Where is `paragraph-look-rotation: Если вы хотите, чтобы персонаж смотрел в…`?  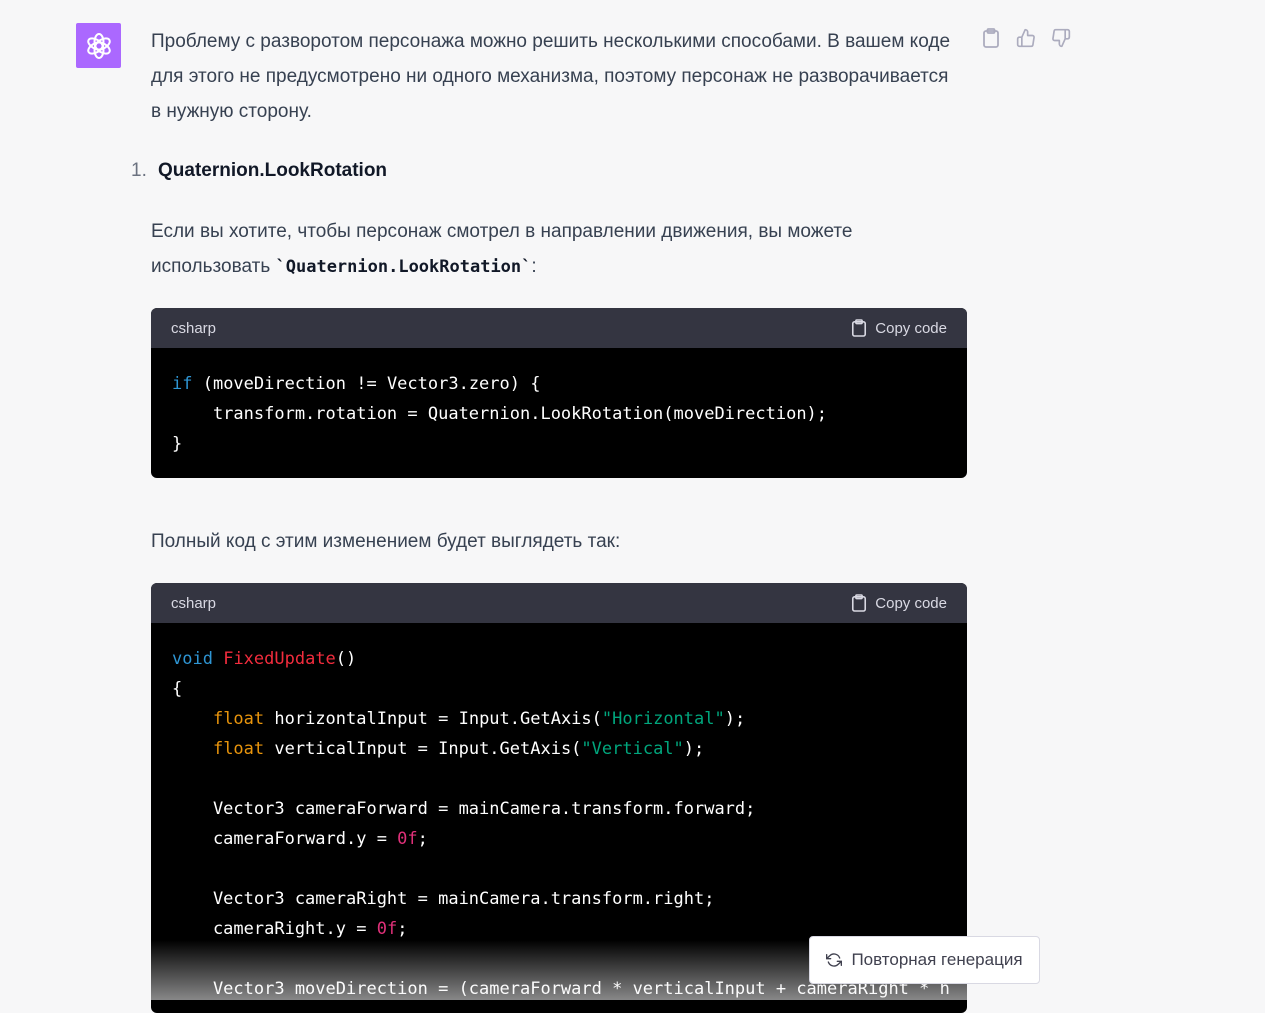
paragraph-look-rotation: Если вы хотите, чтобы персонаж смотрел в… is located at coordinates (551, 249).